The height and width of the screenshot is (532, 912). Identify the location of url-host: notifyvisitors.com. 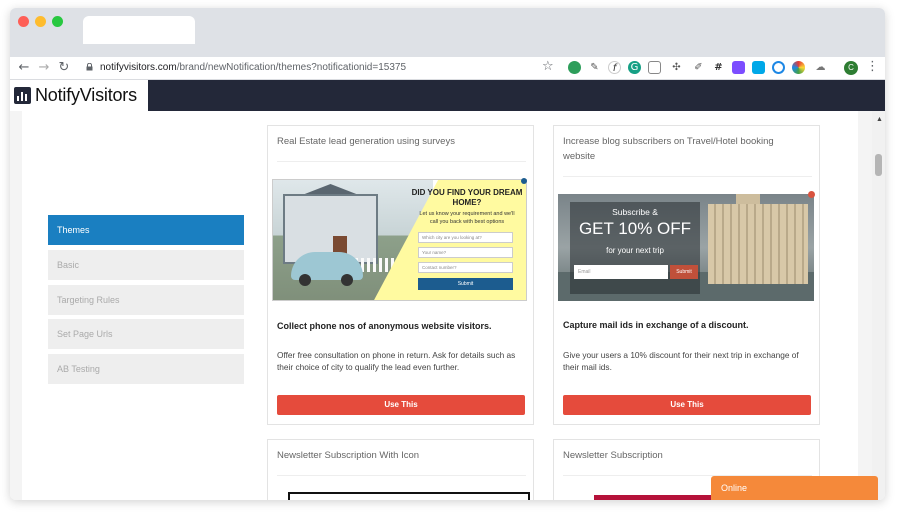
(138, 67).